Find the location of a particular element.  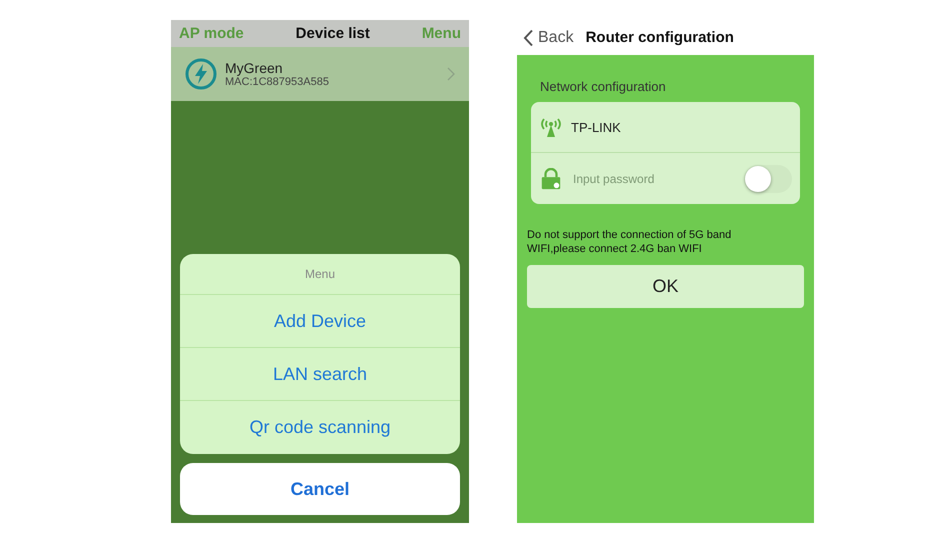

device-item: MyGreen MAC:1C887953A585 is located at coordinates (320, 74).